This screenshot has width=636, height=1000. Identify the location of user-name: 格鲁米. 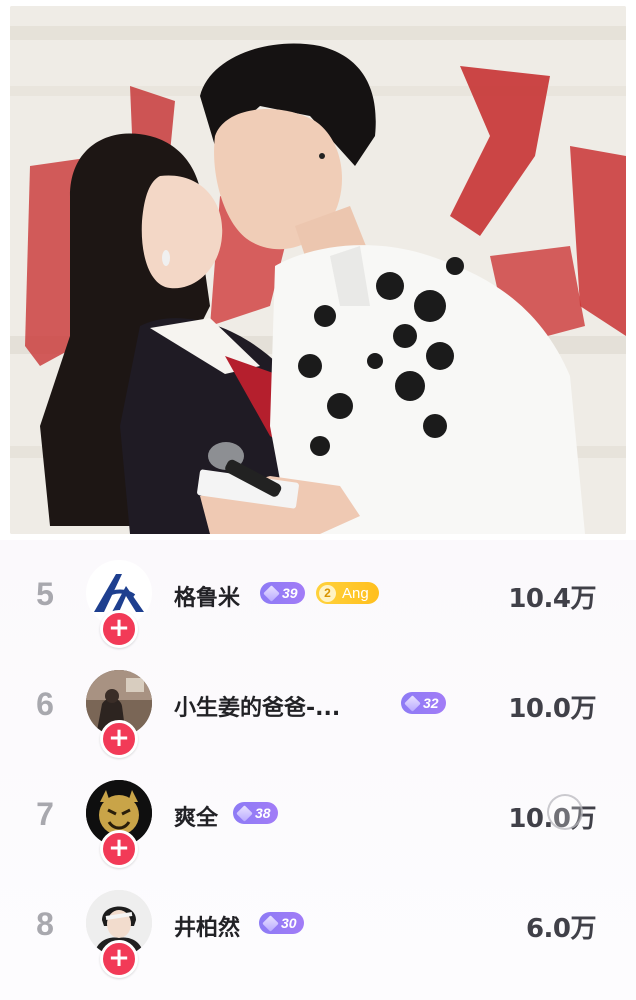
(207, 598).